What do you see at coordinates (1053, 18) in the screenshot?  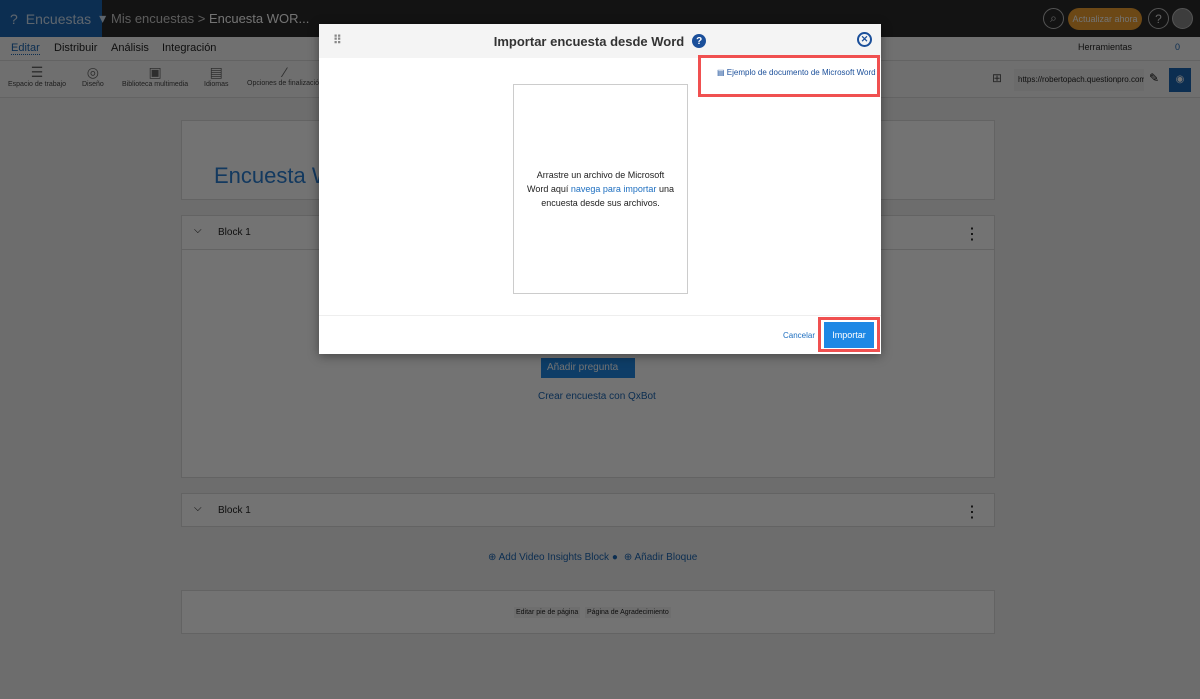 I see `search-icon: ⌕` at bounding box center [1053, 18].